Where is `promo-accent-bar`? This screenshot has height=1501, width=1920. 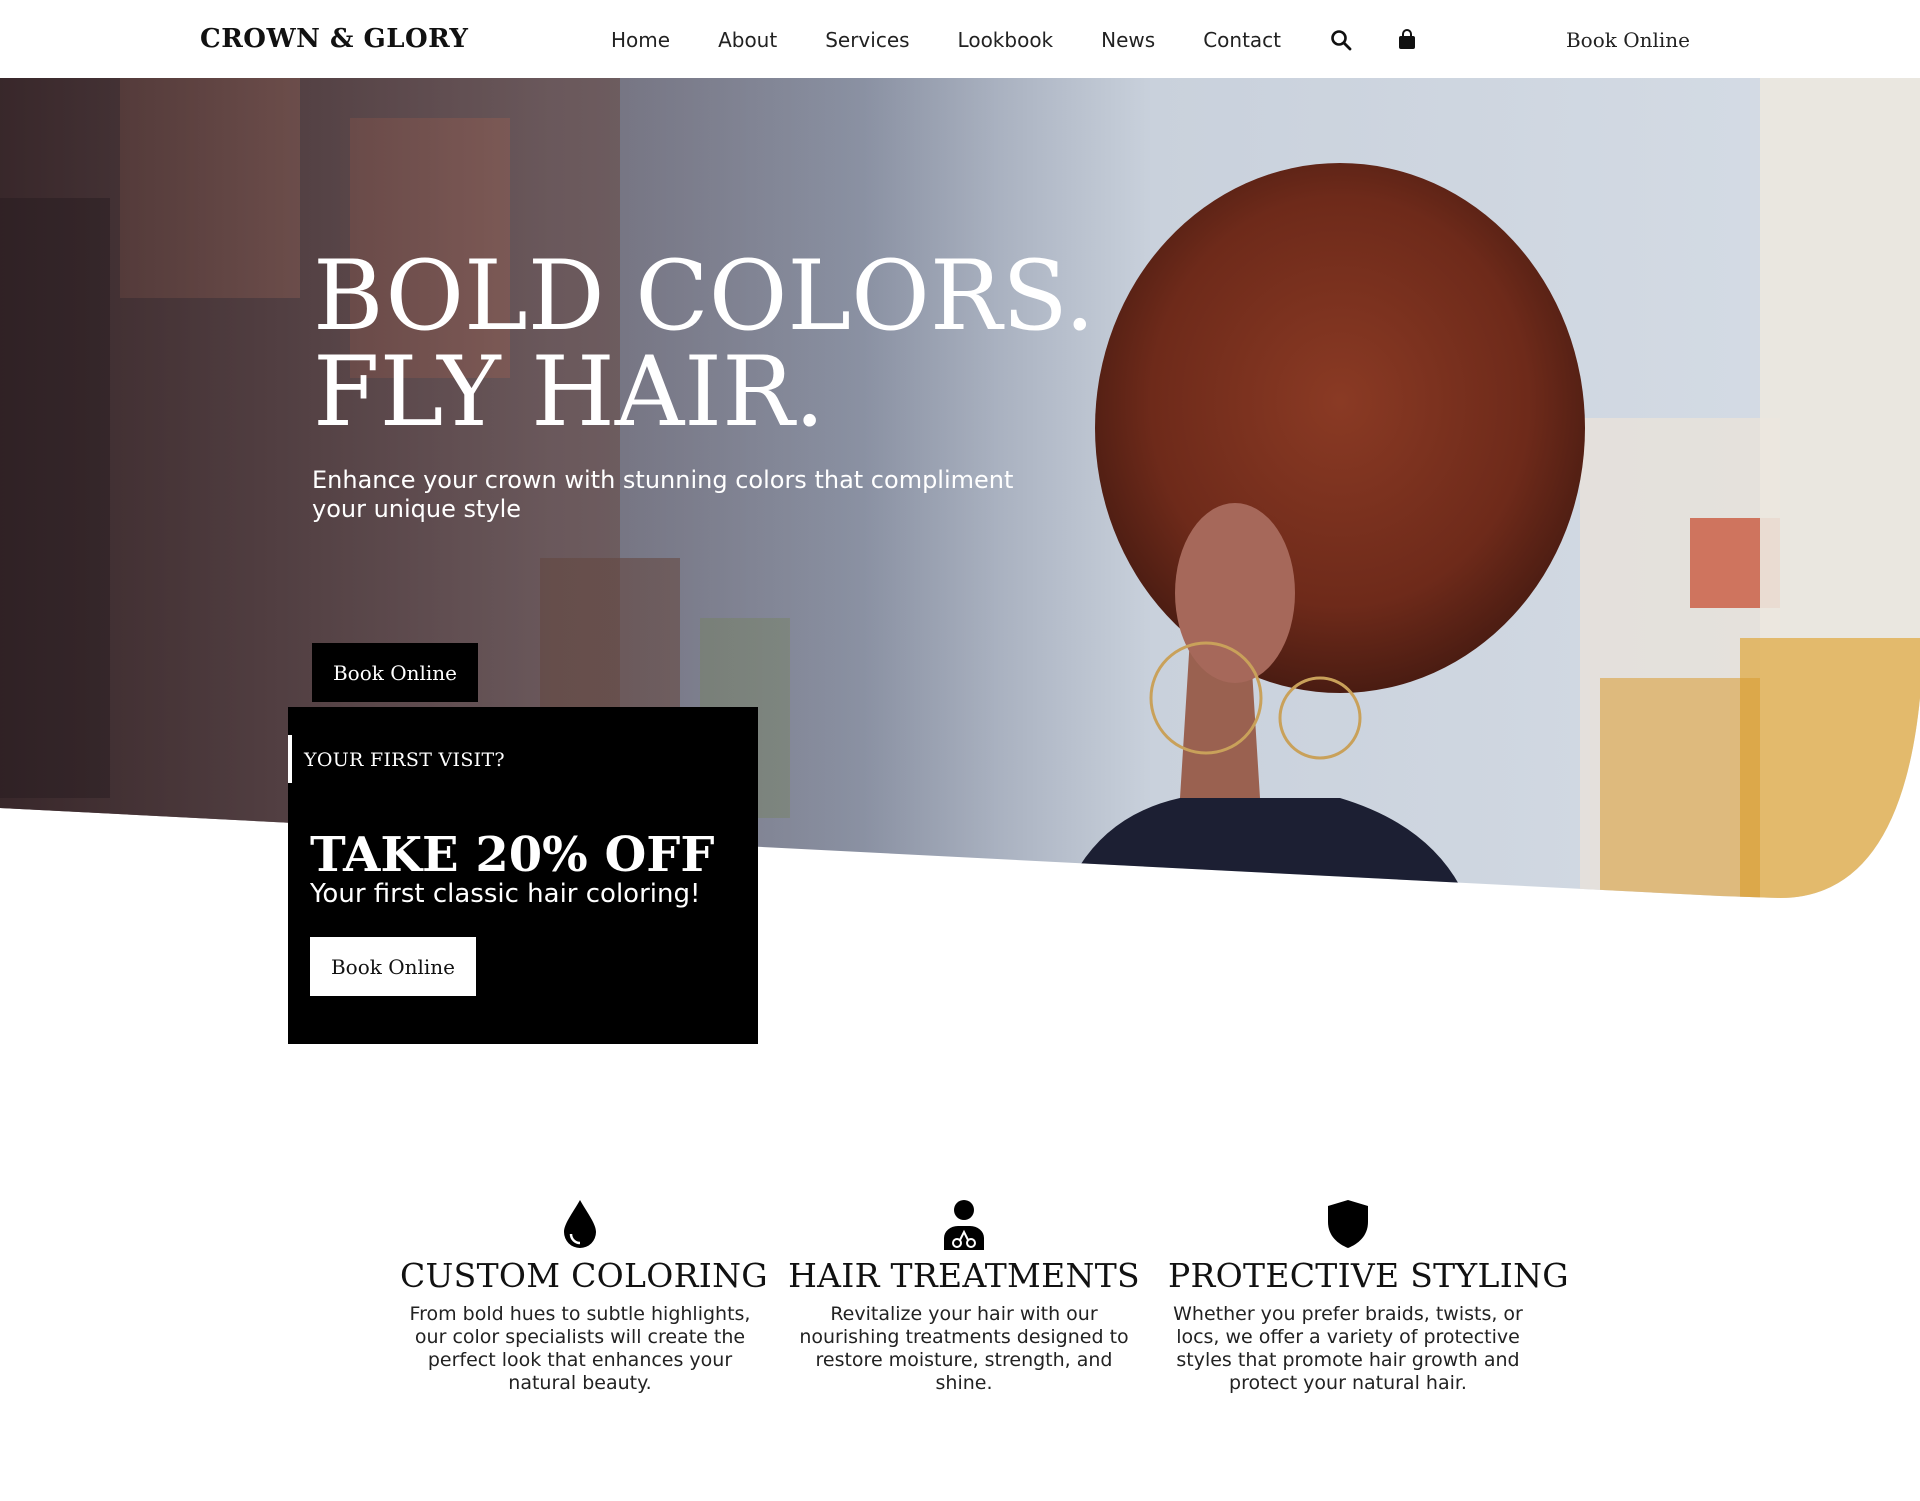 promo-accent-bar is located at coordinates (290, 759).